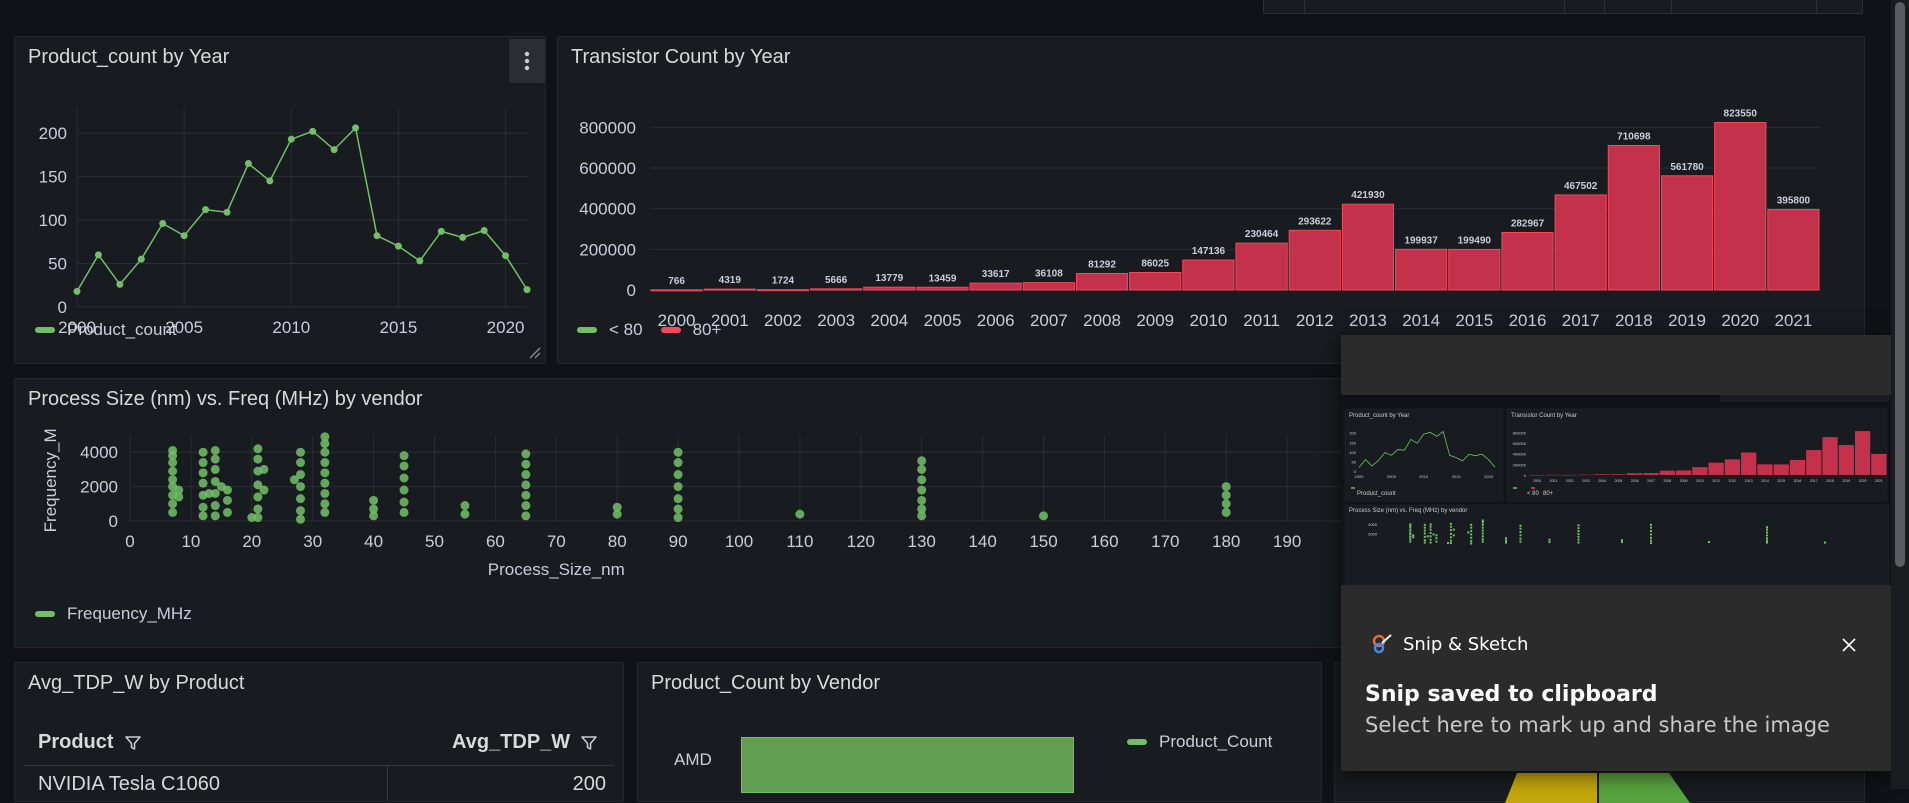 The height and width of the screenshot is (803, 1909). Describe the element at coordinates (1667, 481) in the screenshot. I see `preview-tick-label: 2008` at that location.